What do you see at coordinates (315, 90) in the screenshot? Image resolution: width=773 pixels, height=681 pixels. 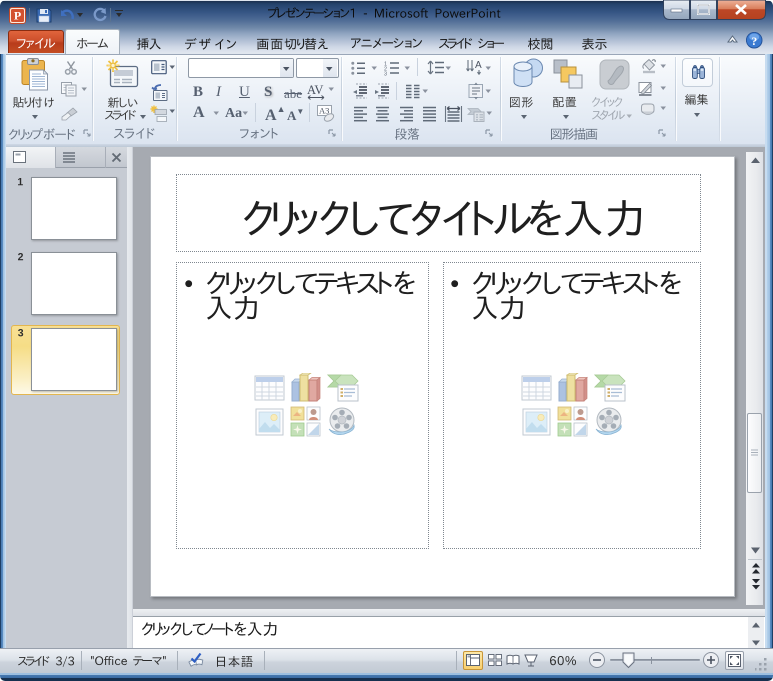 I see `svg-text: AV` at bounding box center [315, 90].